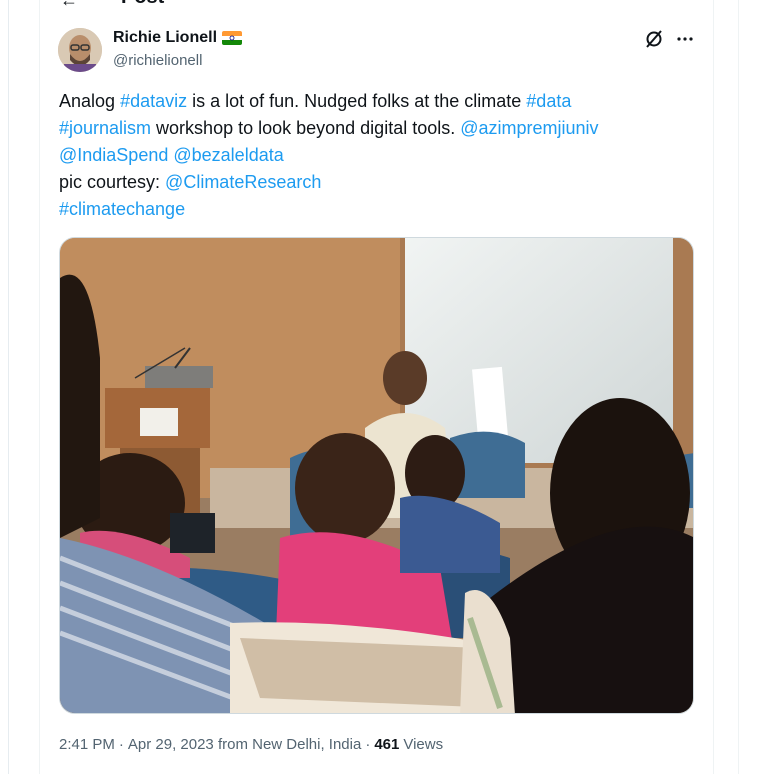 This screenshot has height=774, width=758. Describe the element at coordinates (228, 155) in the screenshot. I see `mention-link: @bezaleldata` at that location.